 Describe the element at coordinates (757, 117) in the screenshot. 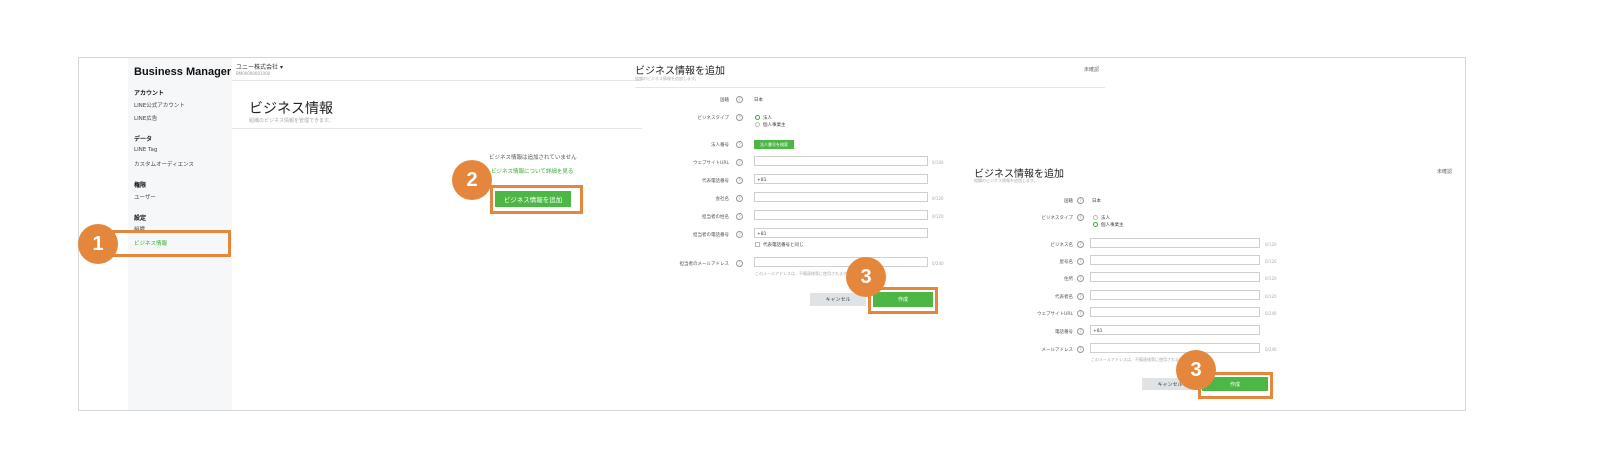

I see `corp-type-radio-corporate` at that location.